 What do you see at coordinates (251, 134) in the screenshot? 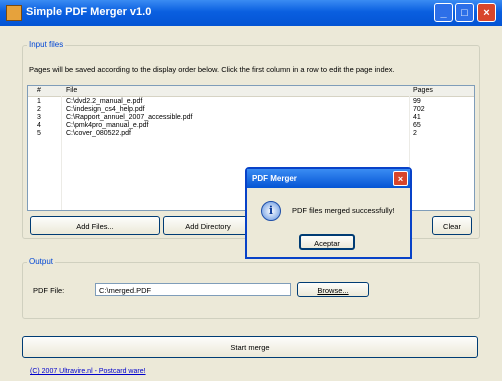
I see `list-item: 5 C:\cover_080522.pdf 2` at bounding box center [251, 134].